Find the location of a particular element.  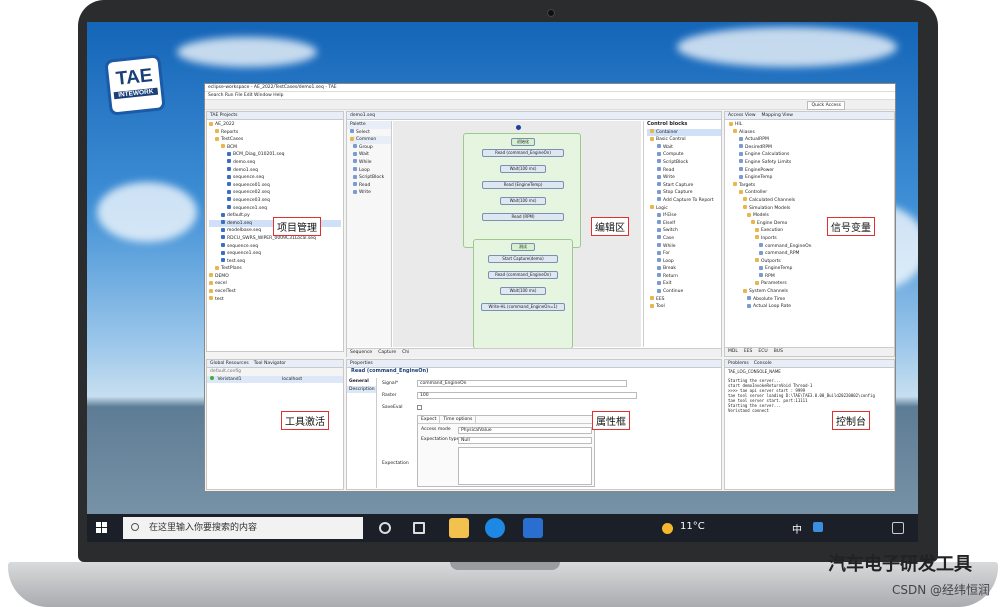

control-block-item: Wait is located at coordinates (684, 148).